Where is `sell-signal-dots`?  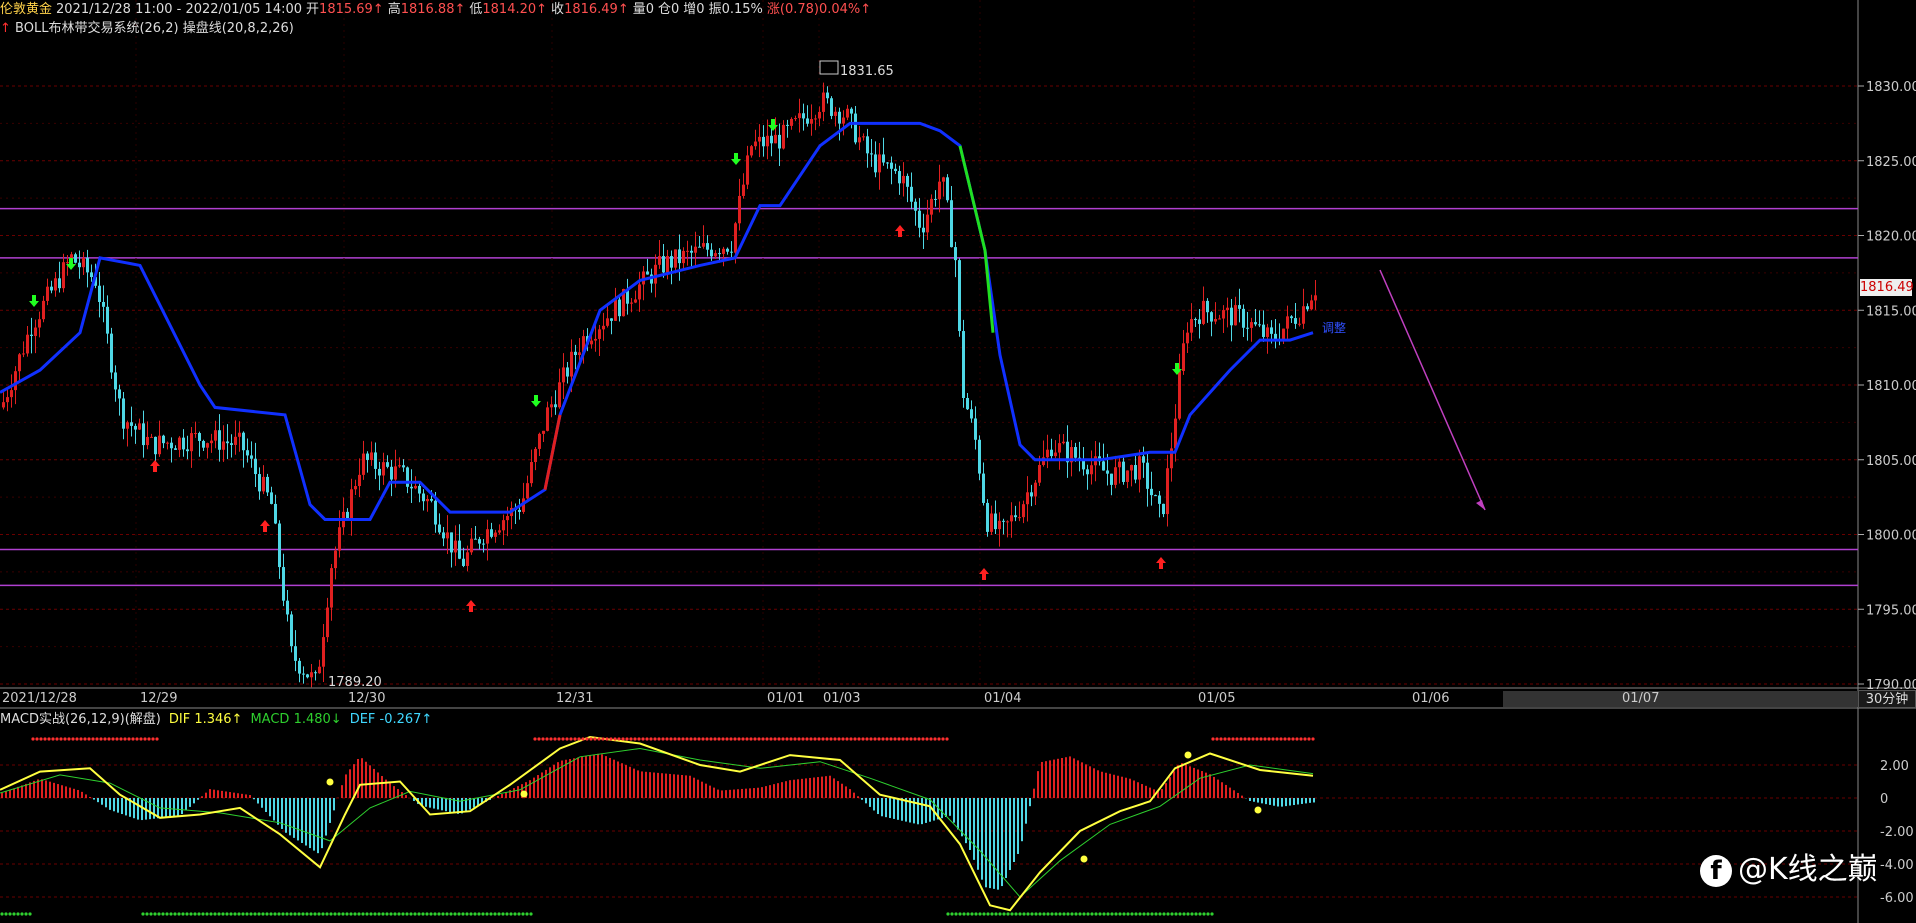 sell-signal-dots is located at coordinates (95, 739).